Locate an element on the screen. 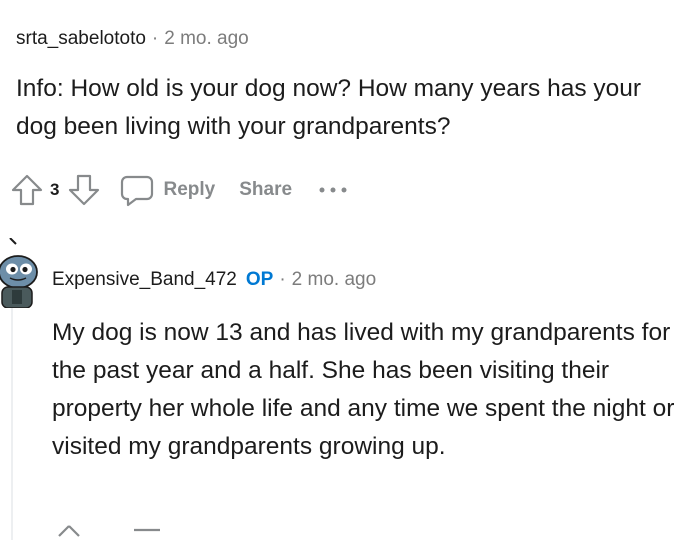 This screenshot has height=545, width=700. user-avatar is located at coordinates (20, 273).